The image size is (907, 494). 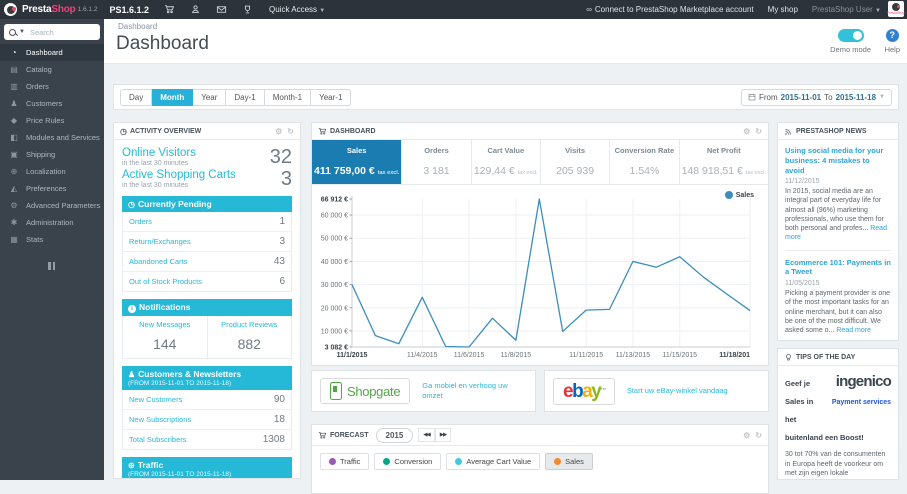 What do you see at coordinates (783, 9) in the screenshot?
I see `my-shop-link: My shop` at bounding box center [783, 9].